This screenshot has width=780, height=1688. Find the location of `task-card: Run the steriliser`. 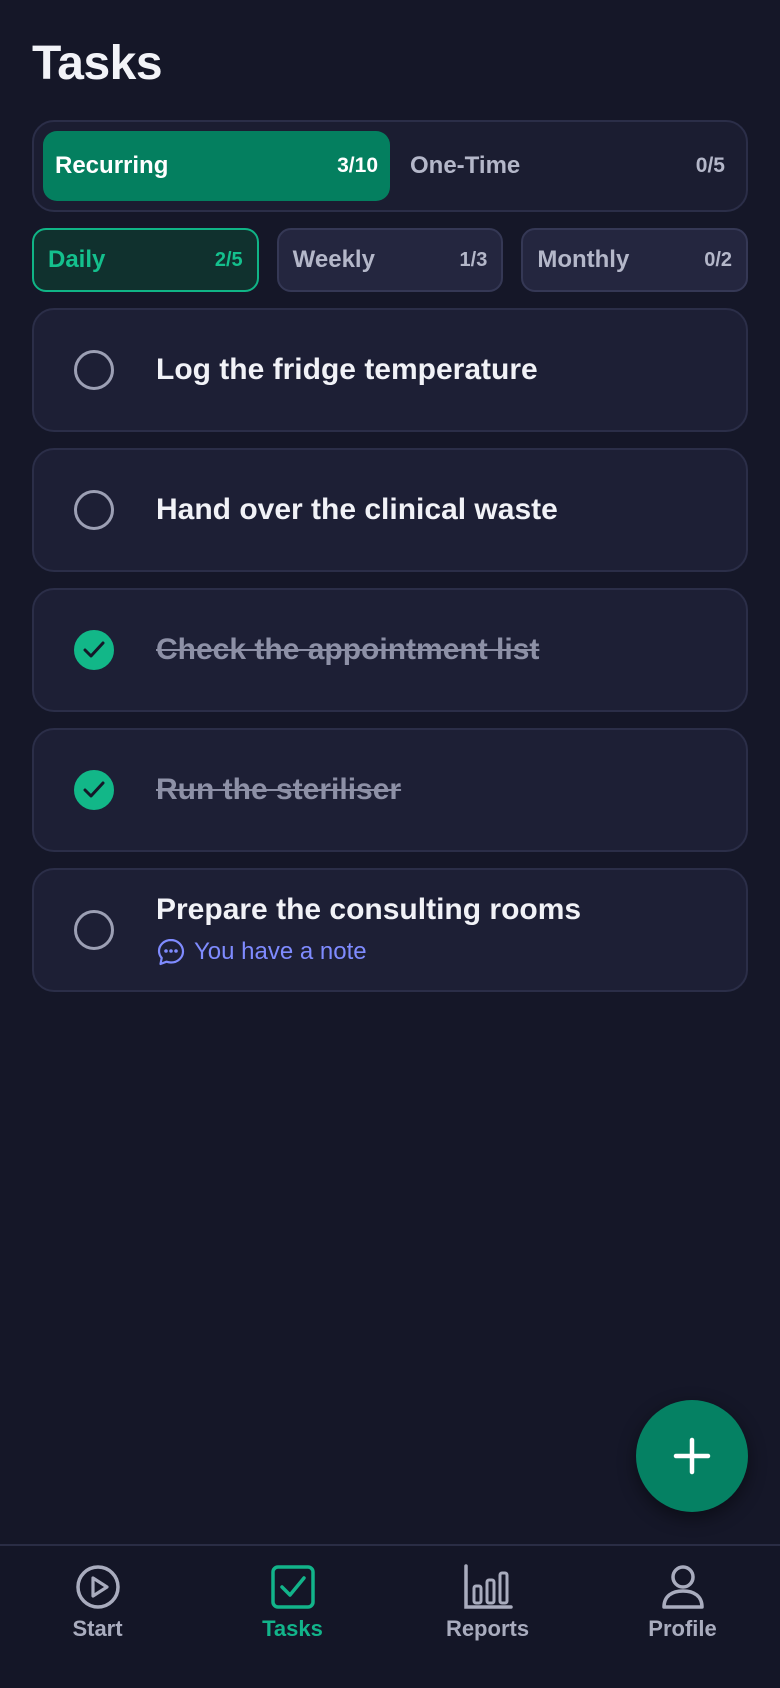

task-card: Run the steriliser is located at coordinates (390, 790).